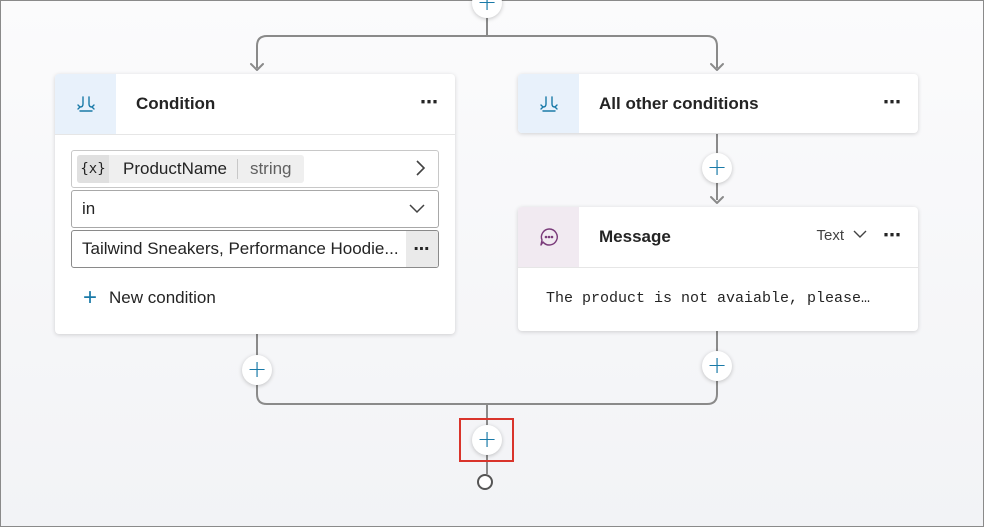 The height and width of the screenshot is (527, 984). What do you see at coordinates (892, 235) in the screenshot?
I see `message-more-button: ⋯` at bounding box center [892, 235].